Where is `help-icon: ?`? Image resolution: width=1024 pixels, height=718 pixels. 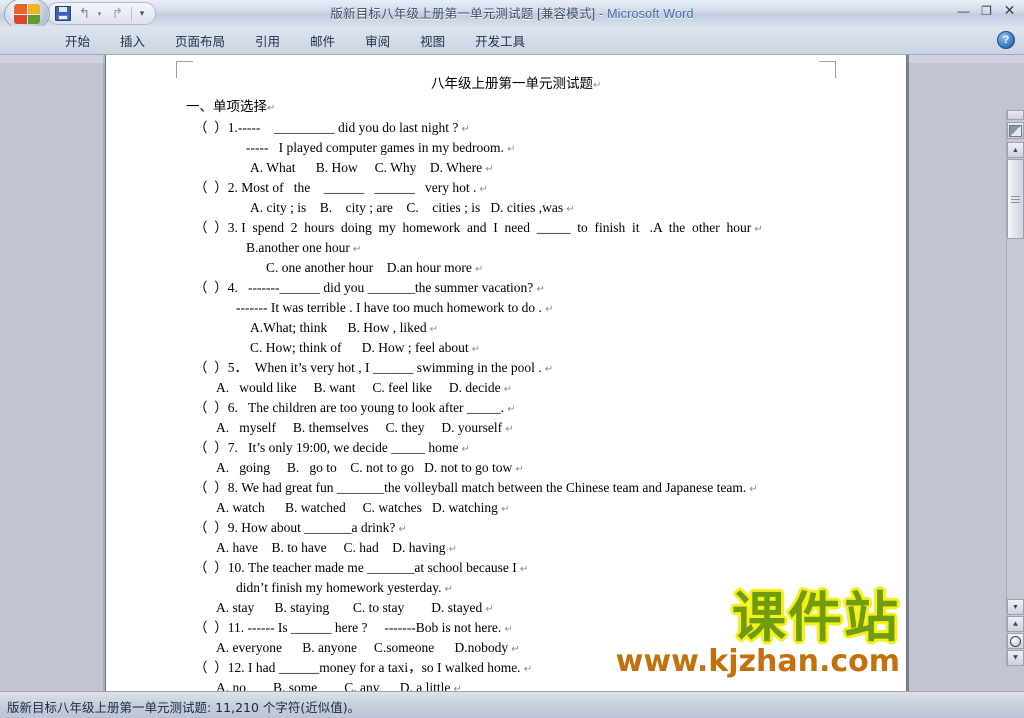
help-icon: ? is located at coordinates (1006, 40).